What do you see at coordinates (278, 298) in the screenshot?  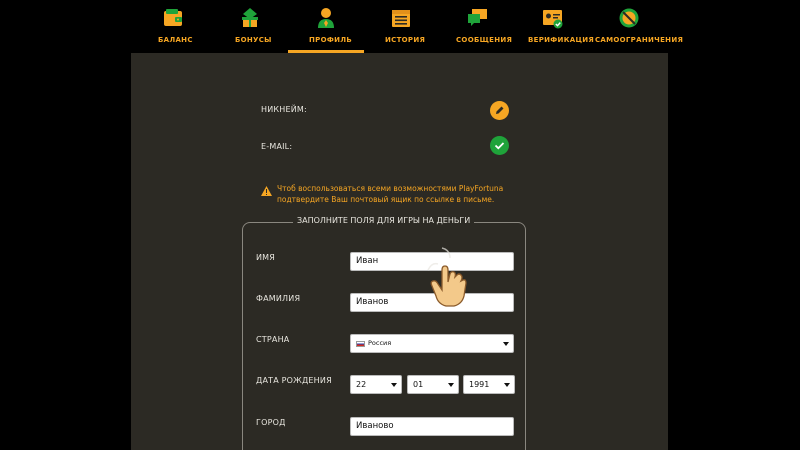 I see `last-name-label: ФАМИЛИЯ` at bounding box center [278, 298].